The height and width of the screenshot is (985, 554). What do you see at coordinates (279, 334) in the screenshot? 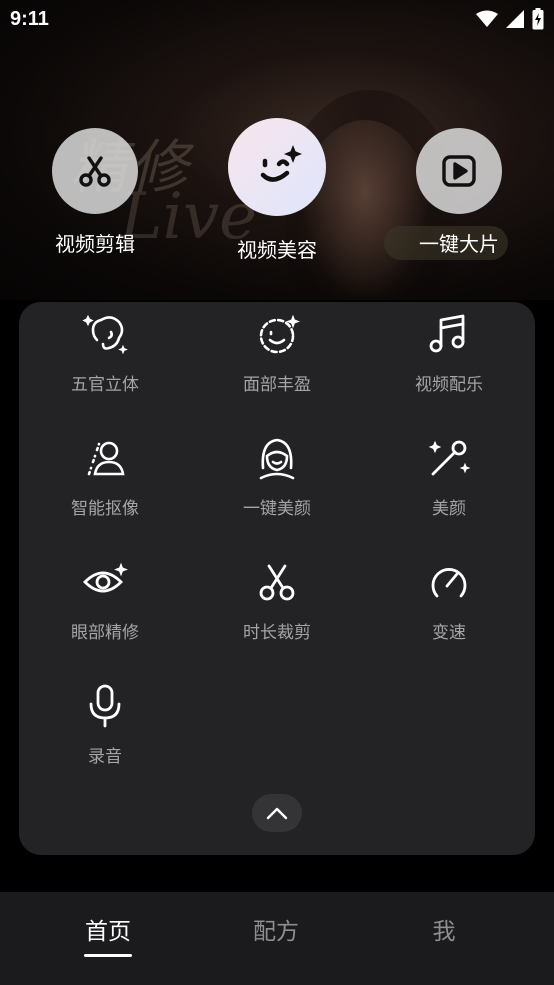
I see `face-fill-icon` at bounding box center [279, 334].